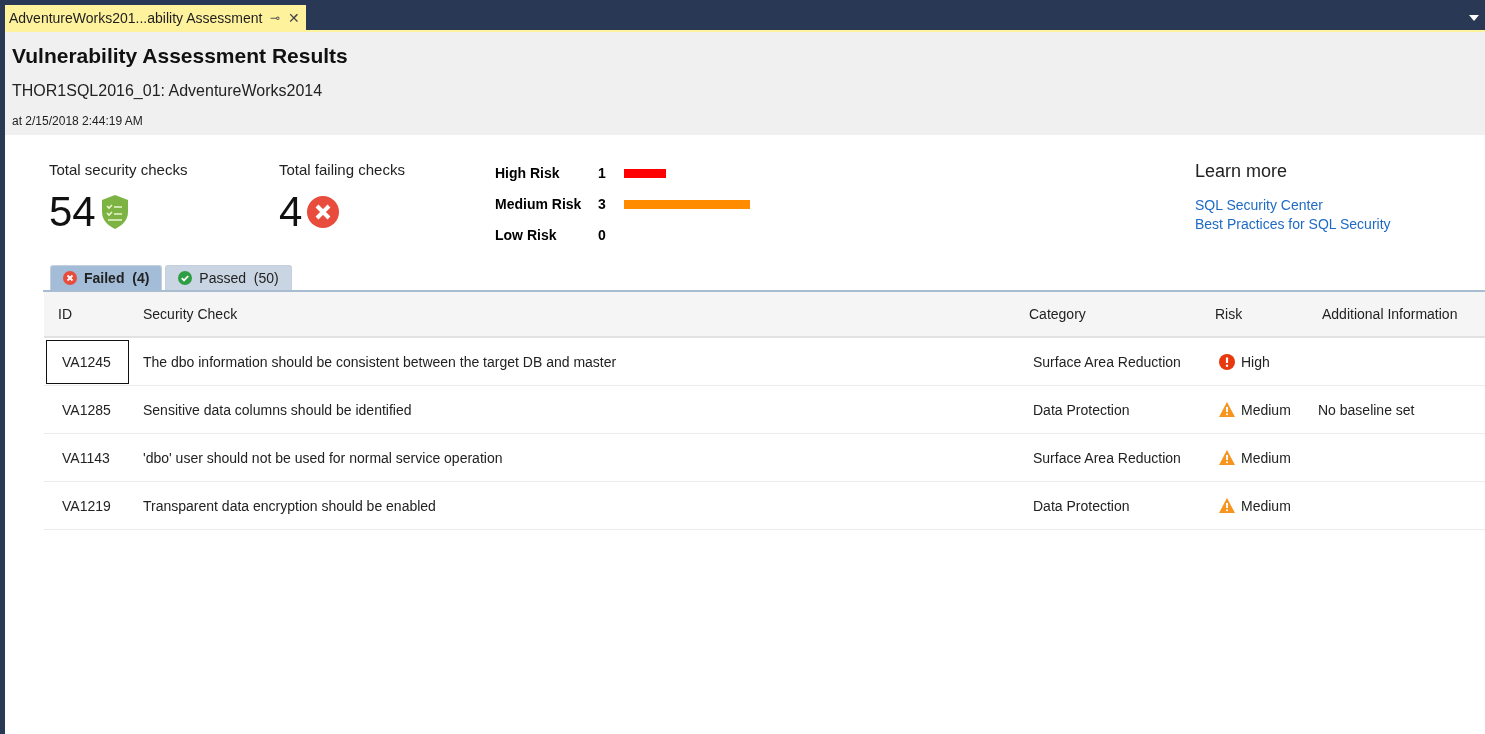 This screenshot has width=1485, height=734. What do you see at coordinates (87, 361) in the screenshot?
I see `id-cell: VA1245` at bounding box center [87, 361].